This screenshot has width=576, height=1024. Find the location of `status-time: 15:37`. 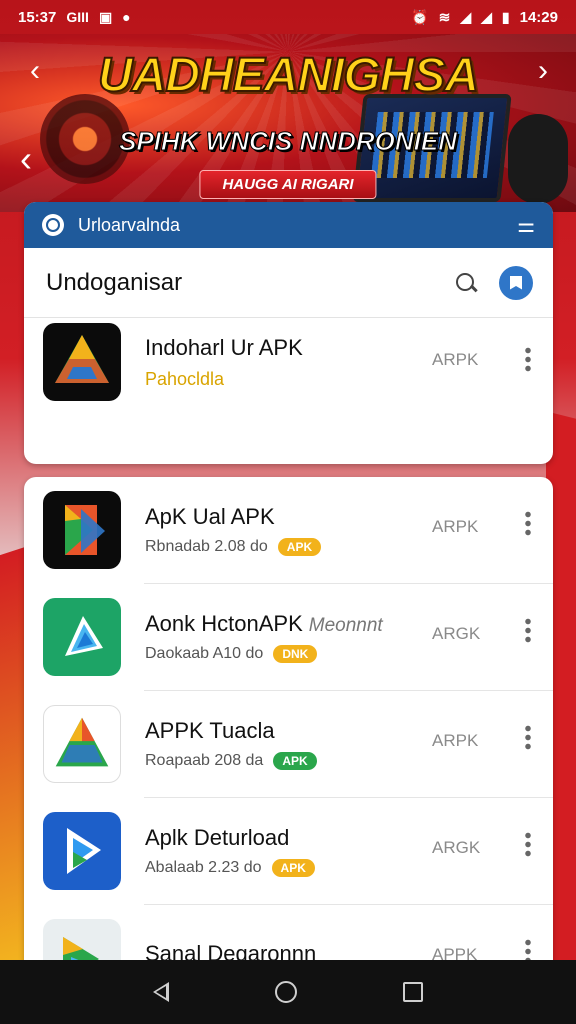

status-time: 15:37 is located at coordinates (37, 17).